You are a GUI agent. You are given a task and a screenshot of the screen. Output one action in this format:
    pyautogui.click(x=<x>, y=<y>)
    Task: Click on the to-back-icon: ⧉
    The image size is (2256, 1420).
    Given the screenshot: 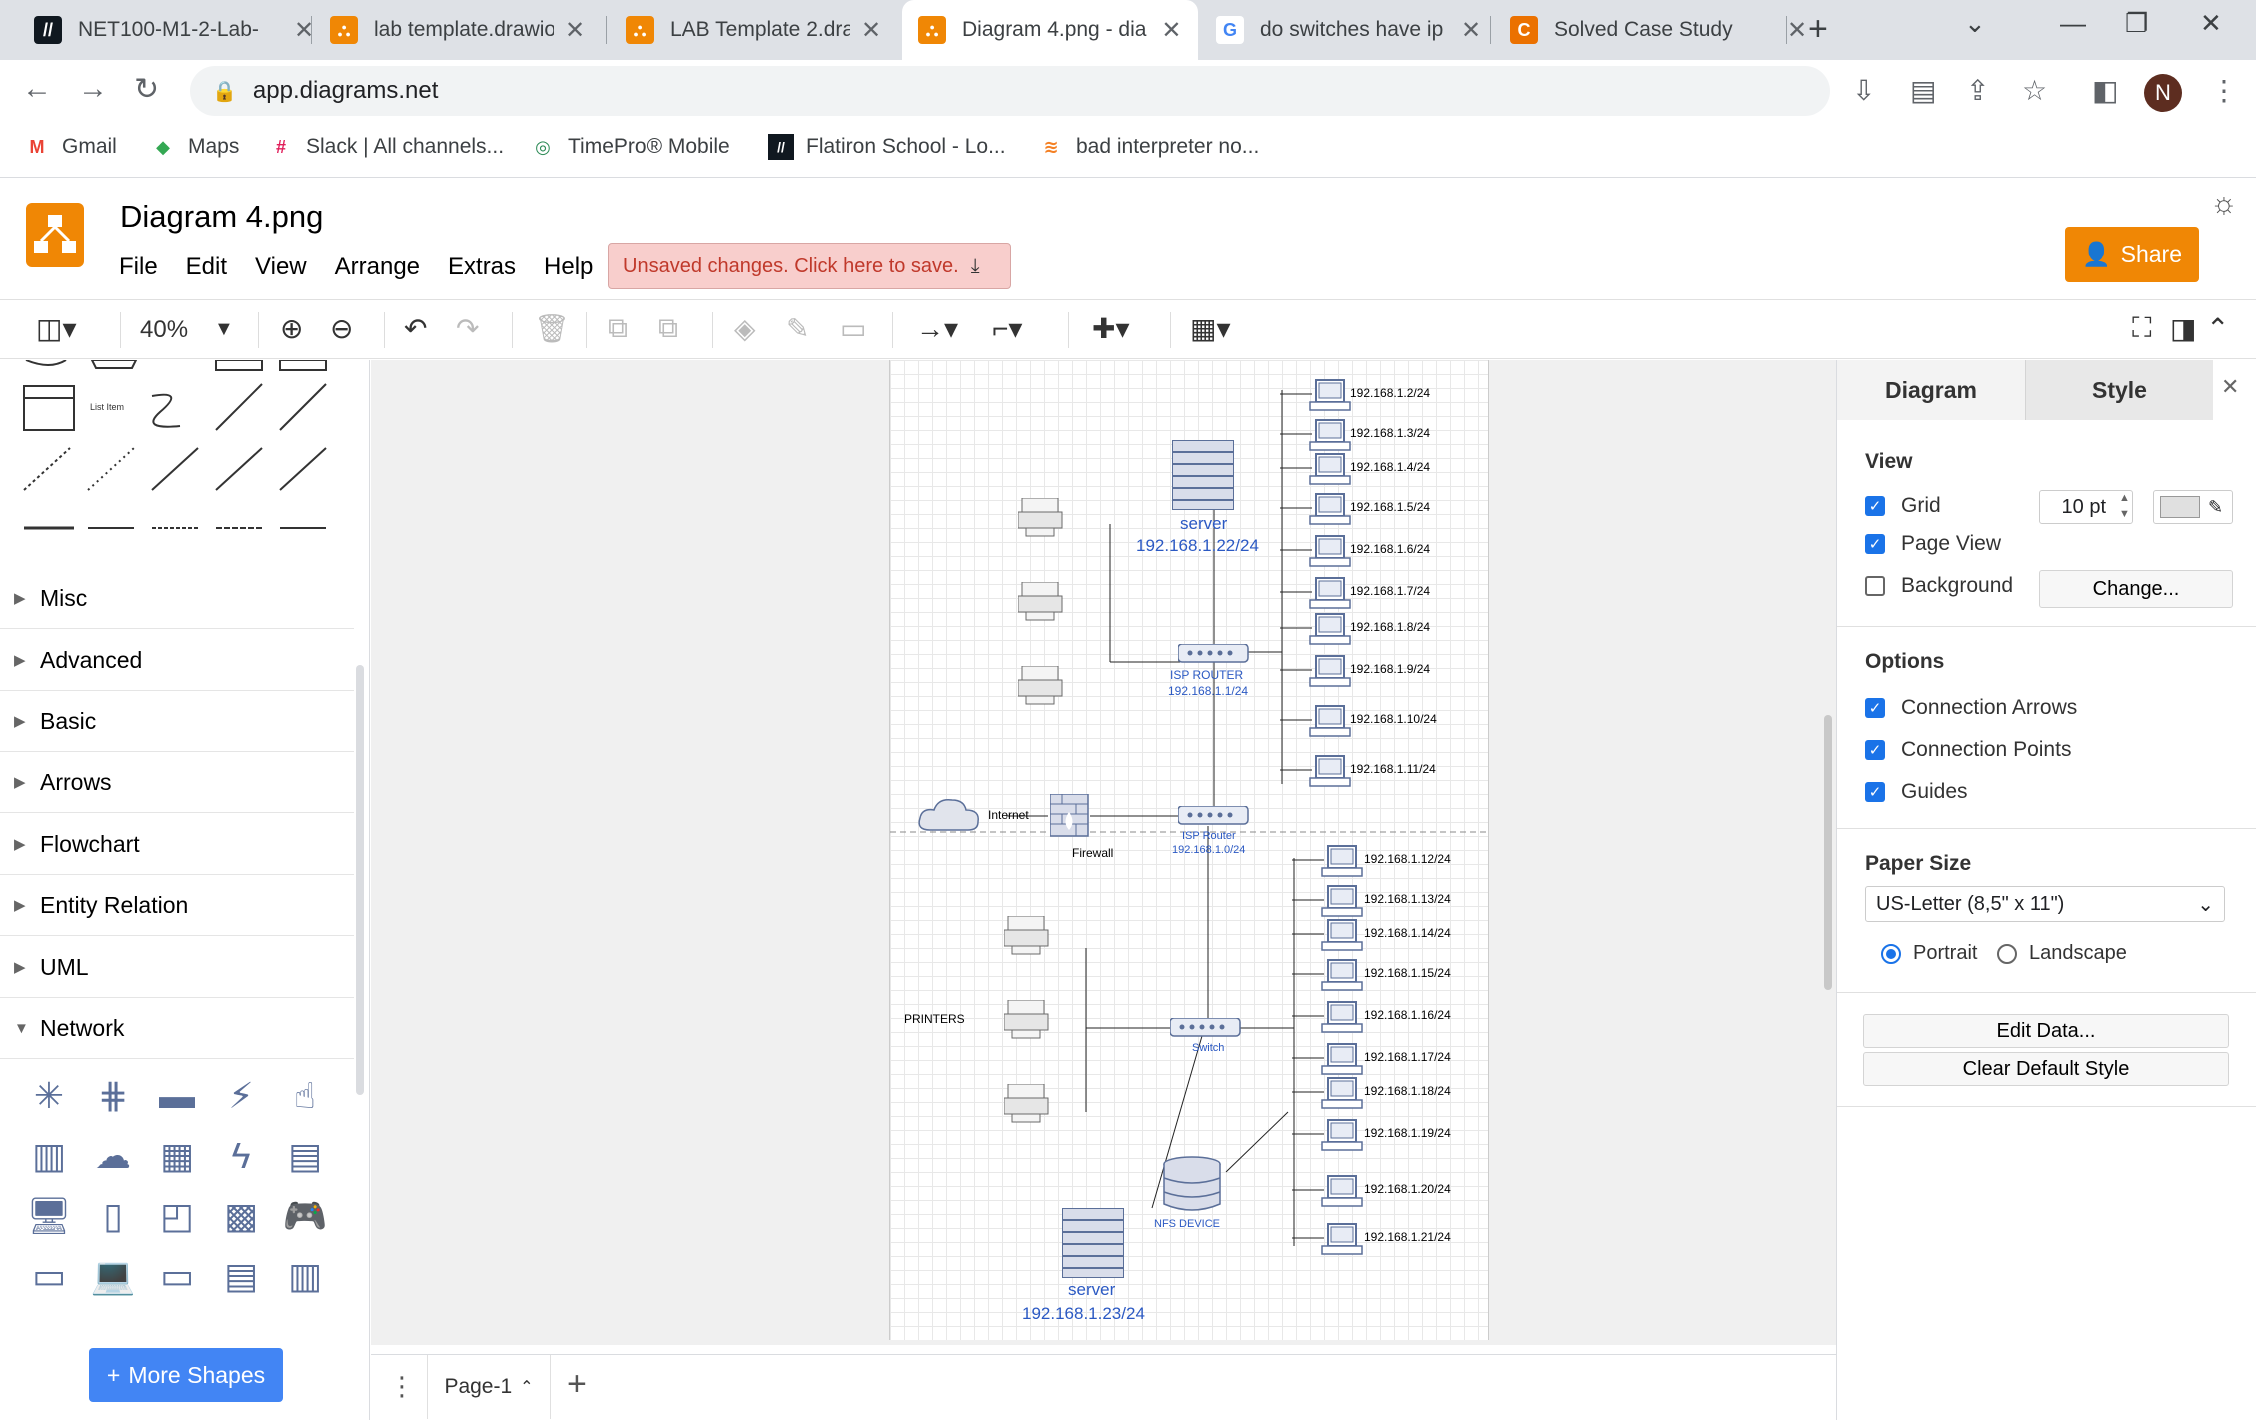 What is the action you would take?
    pyautogui.click(x=668, y=328)
    